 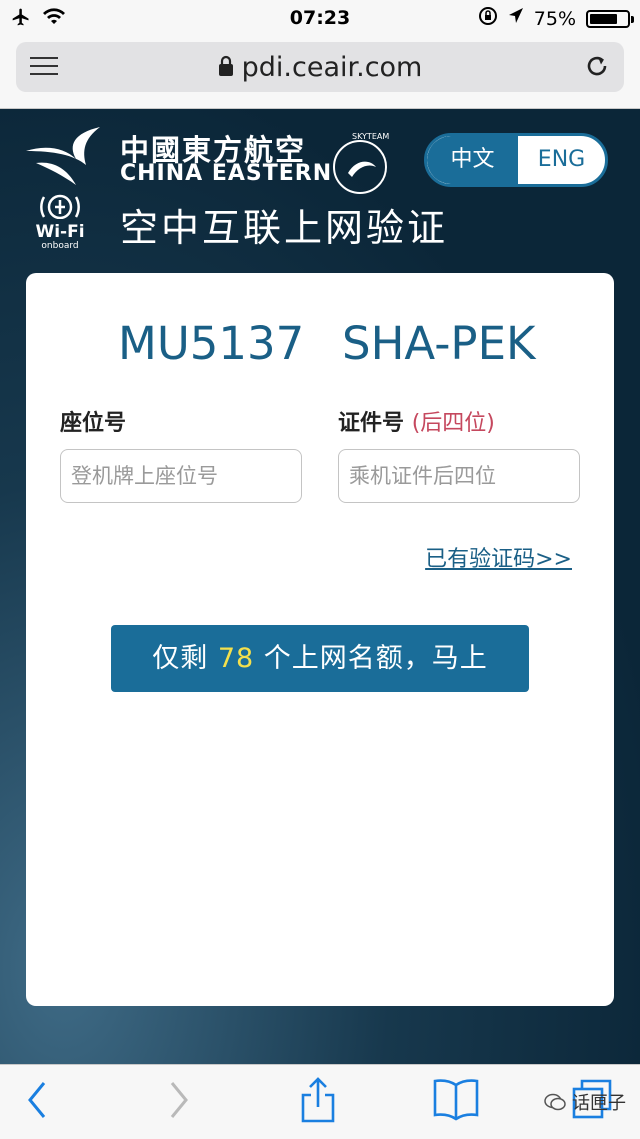 What do you see at coordinates (555, 1102) in the screenshot?
I see `wechat-icon` at bounding box center [555, 1102].